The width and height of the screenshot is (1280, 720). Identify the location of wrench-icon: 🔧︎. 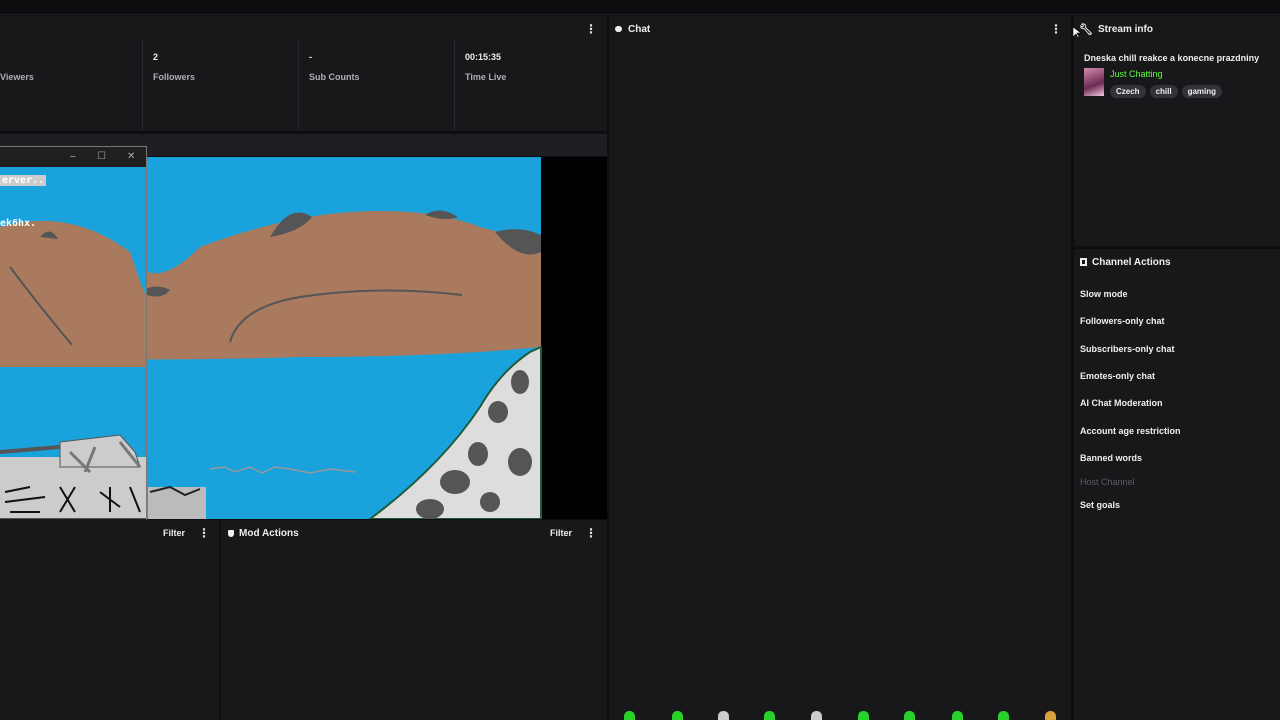
(1086, 29).